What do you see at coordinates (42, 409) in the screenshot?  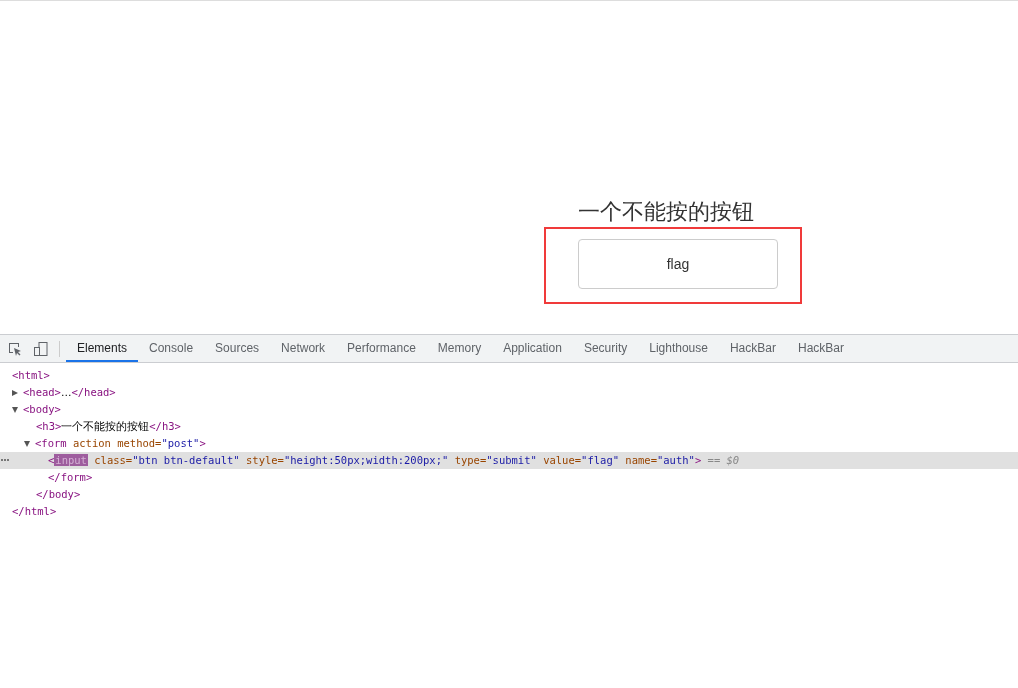 I see `dom-node: <body>` at bounding box center [42, 409].